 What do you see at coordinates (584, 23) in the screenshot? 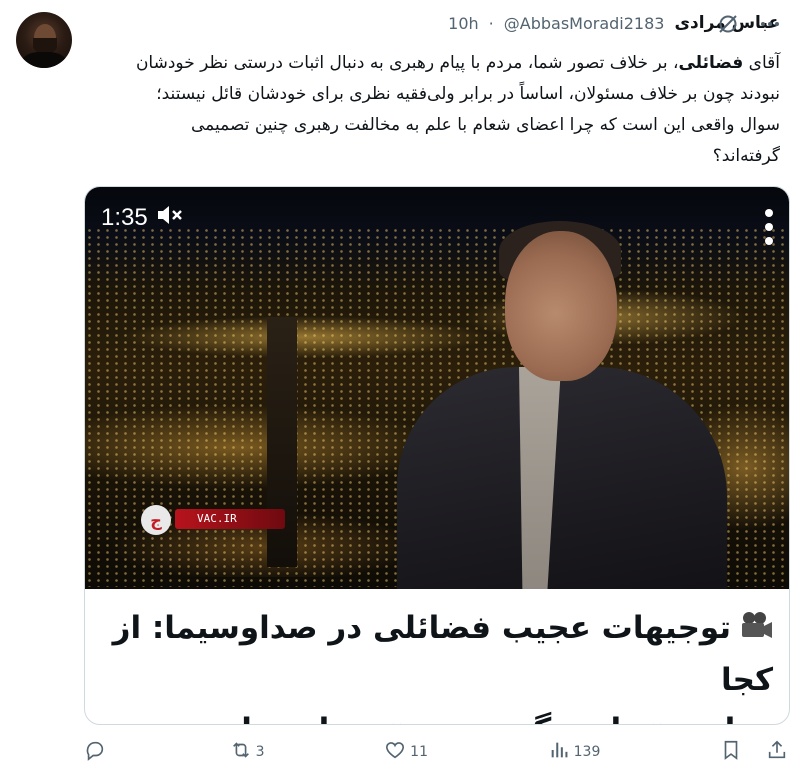
I see `user-handle: @AbbasMoradi2183` at bounding box center [584, 23].